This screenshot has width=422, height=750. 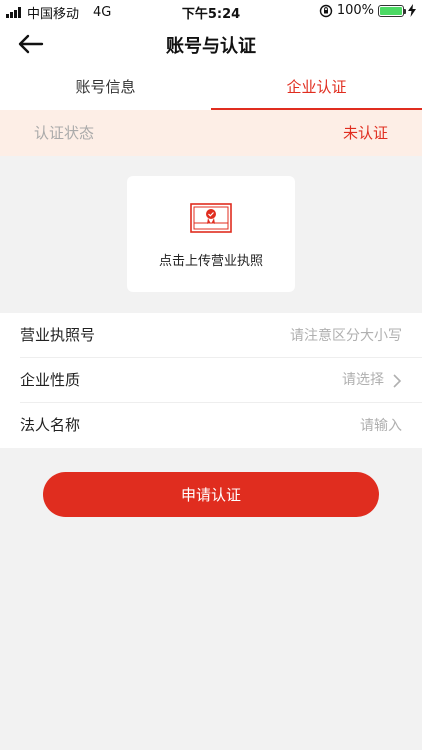 I want to click on license-number-label: 营业执照号, so click(x=58, y=335).